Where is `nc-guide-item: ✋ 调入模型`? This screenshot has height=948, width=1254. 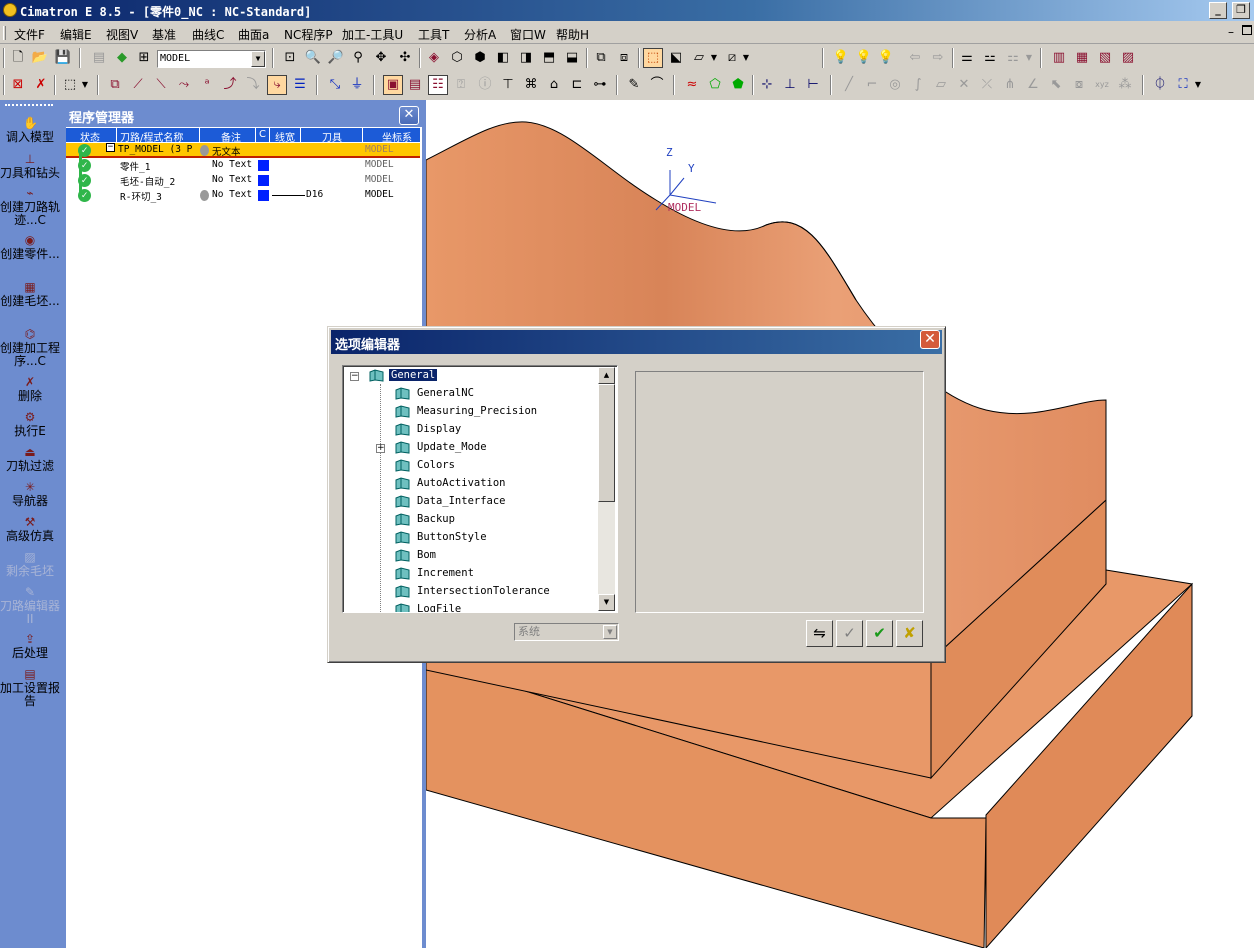 nc-guide-item: ✋ 调入模型 is located at coordinates (30, 130).